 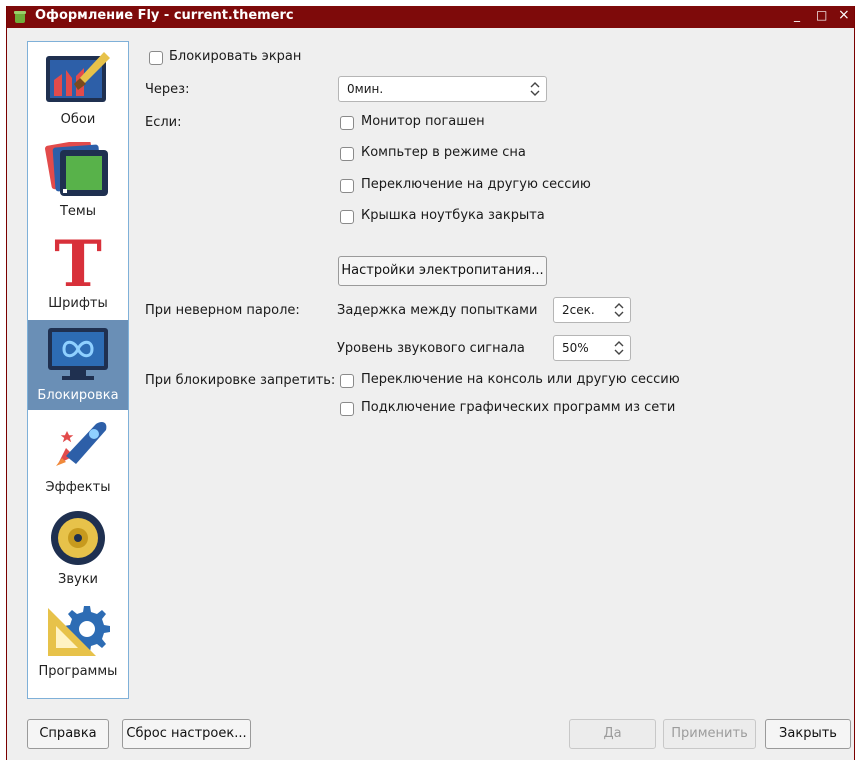 What do you see at coordinates (78, 77) in the screenshot?
I see `wallpaper-icon` at bounding box center [78, 77].